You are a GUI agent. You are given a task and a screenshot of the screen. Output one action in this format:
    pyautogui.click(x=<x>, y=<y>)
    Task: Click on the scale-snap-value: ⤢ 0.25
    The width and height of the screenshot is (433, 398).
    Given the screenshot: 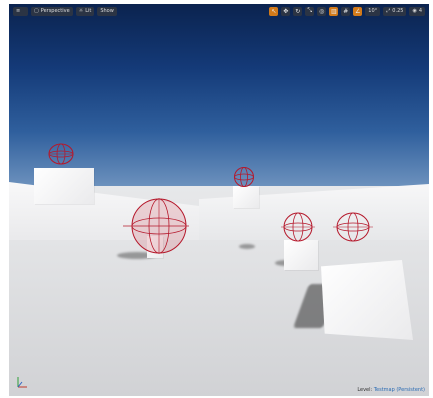 What is the action you would take?
    pyautogui.click(x=395, y=11)
    